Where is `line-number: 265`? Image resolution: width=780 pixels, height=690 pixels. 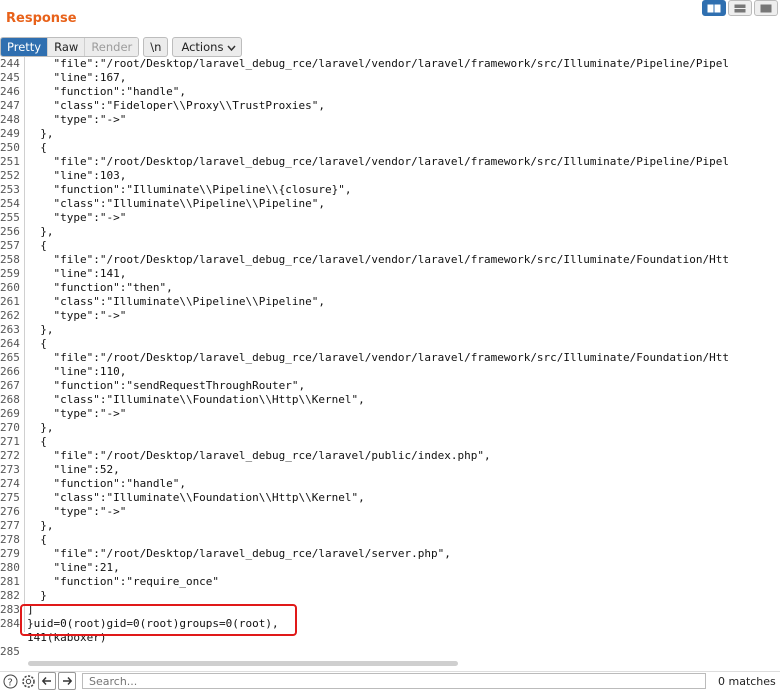 line-number: 265 is located at coordinates (10, 357).